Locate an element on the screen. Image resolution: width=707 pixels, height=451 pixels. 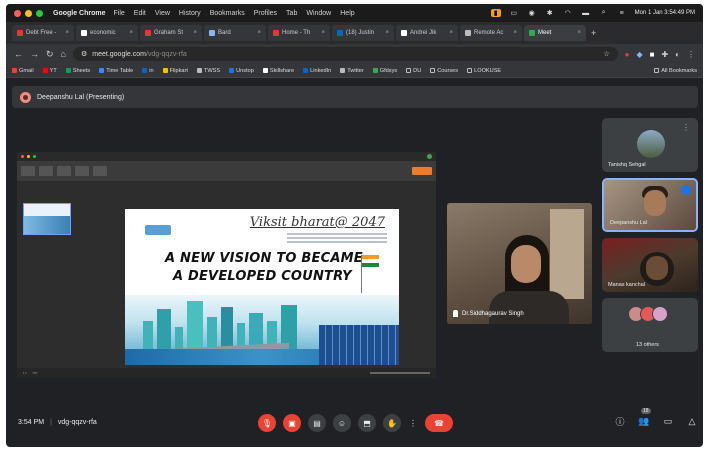
bookmark-flipkart: Flipkart is located at coordinates (175, 70).